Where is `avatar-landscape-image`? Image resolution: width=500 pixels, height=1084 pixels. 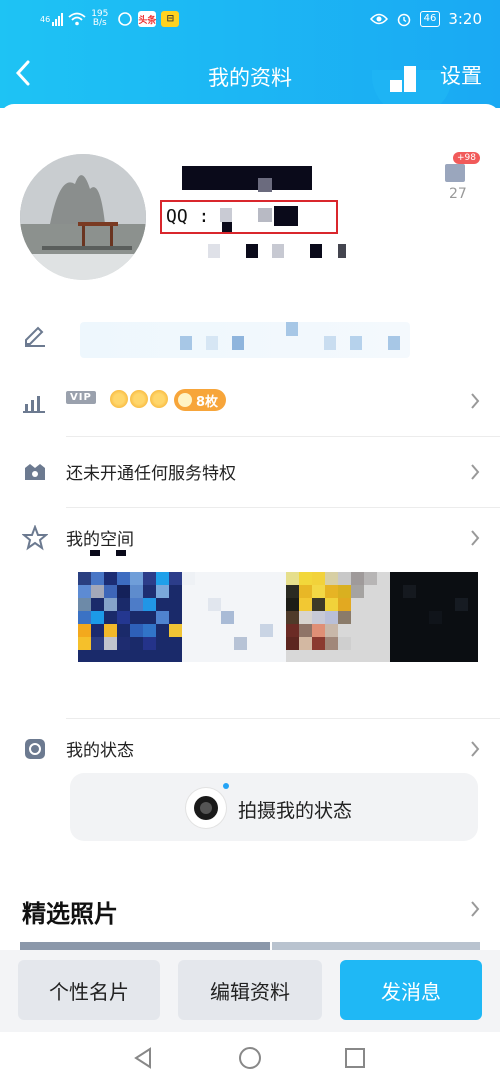
avatar-landscape-image is located at coordinates (83, 217).